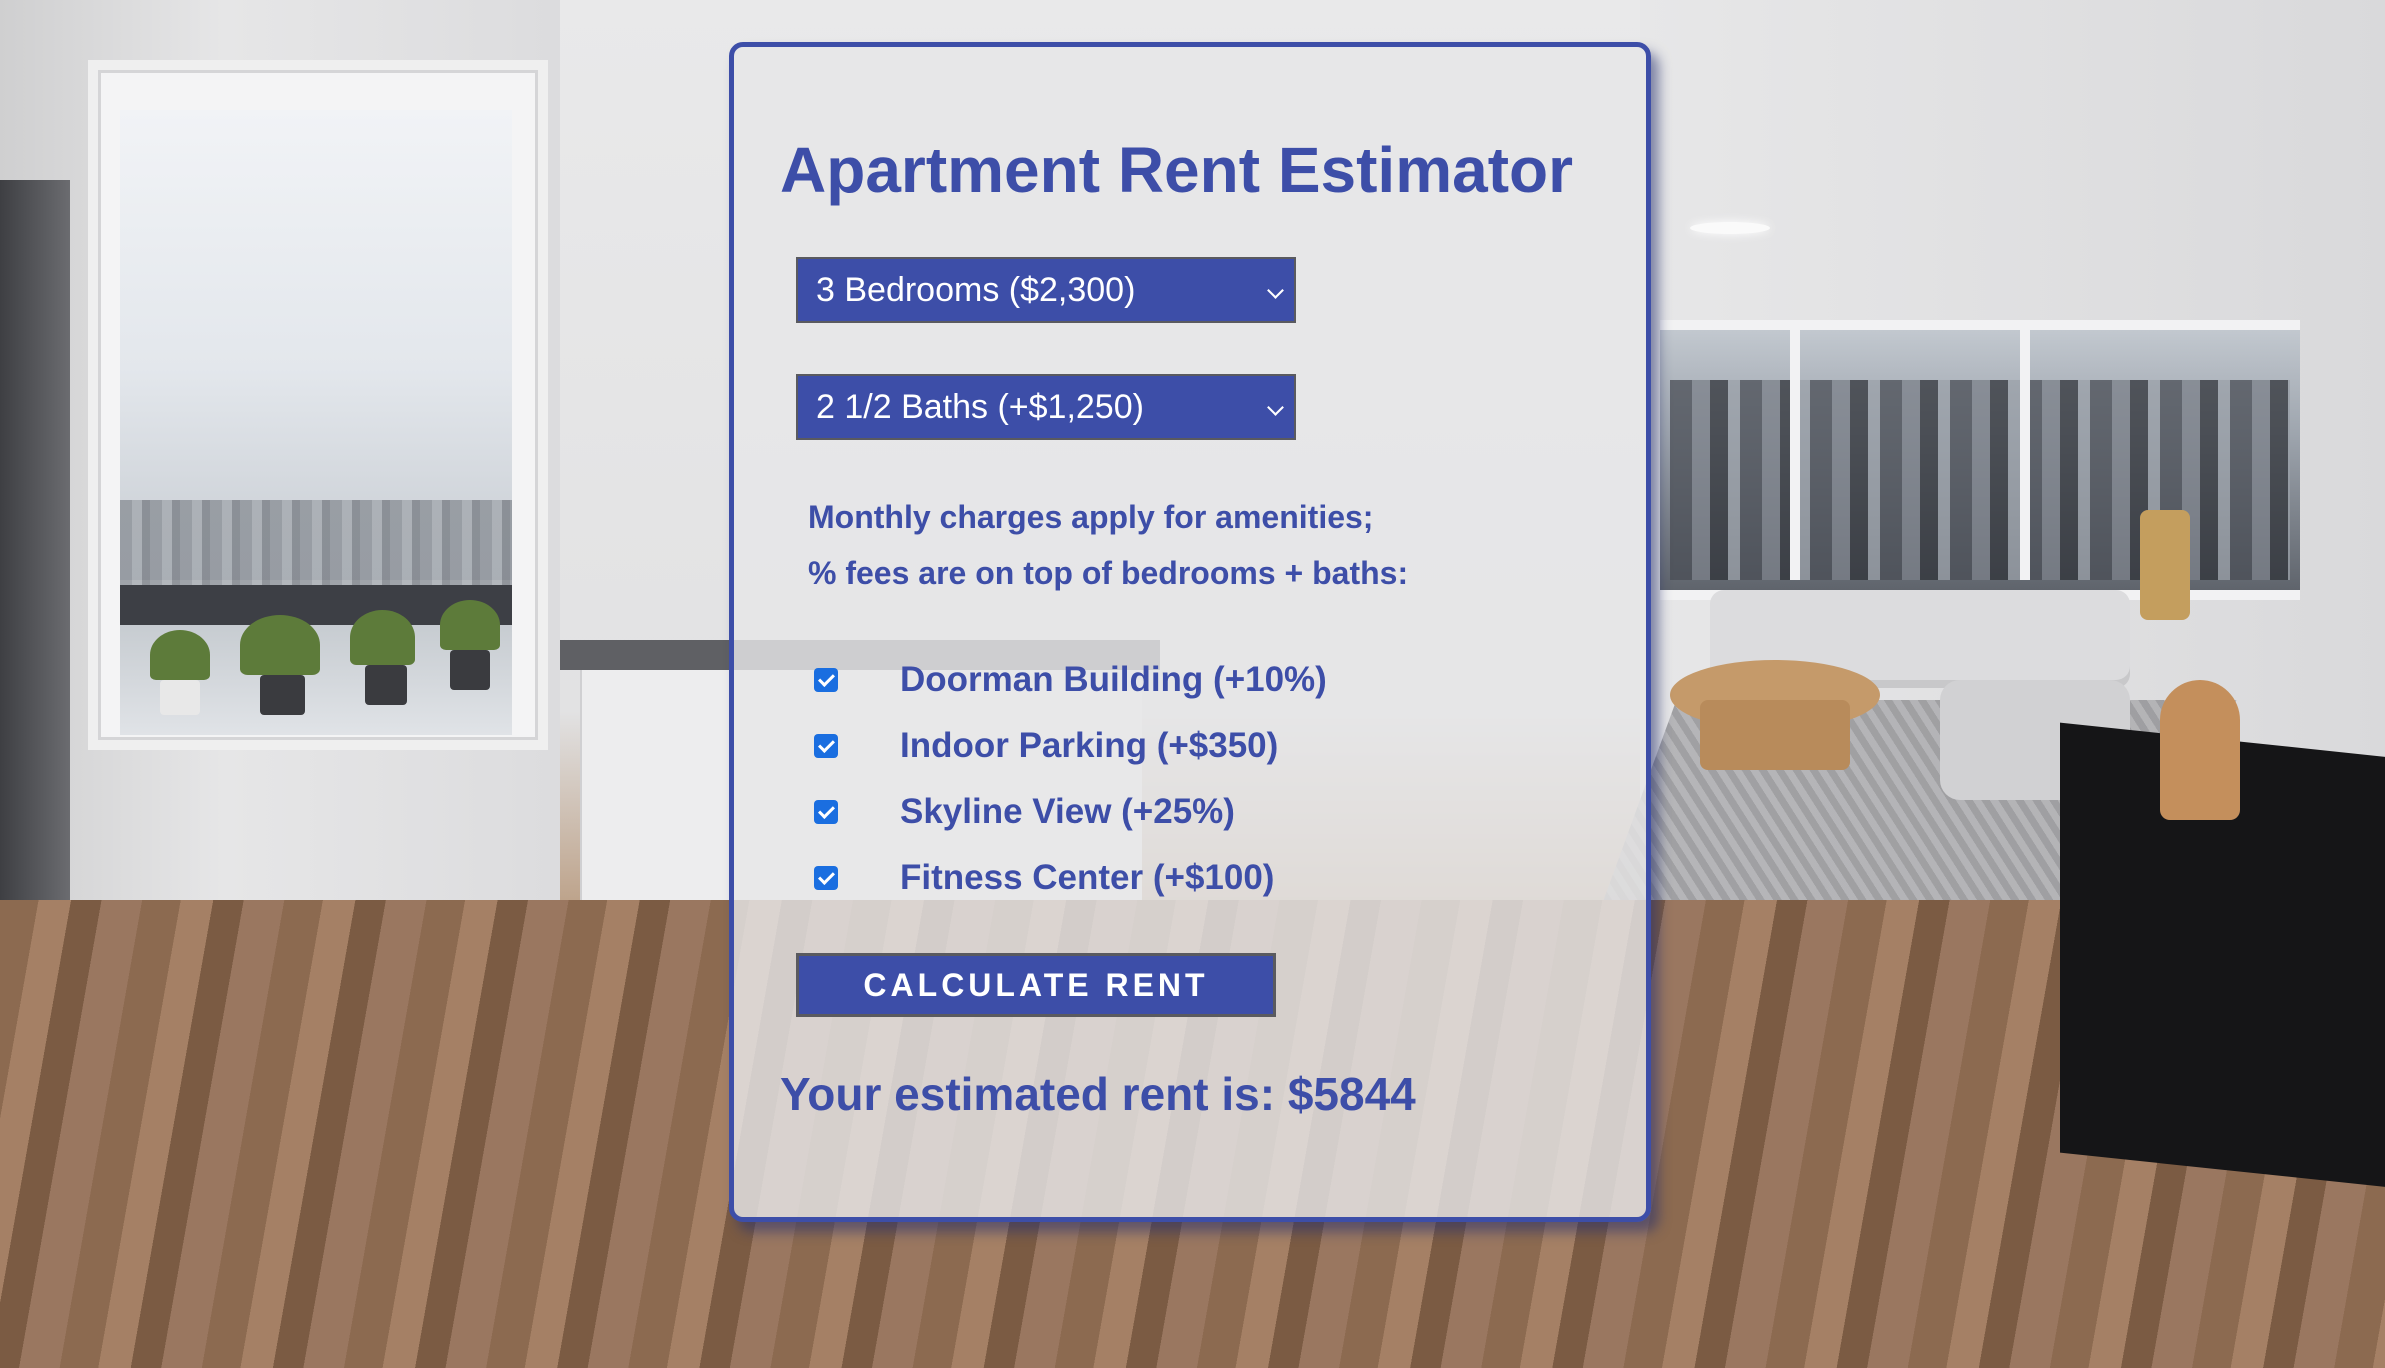 The height and width of the screenshot is (1368, 2385). What do you see at coordinates (1087, 877) in the screenshot?
I see `amenity-label: Fitness Center (+$100)` at bounding box center [1087, 877].